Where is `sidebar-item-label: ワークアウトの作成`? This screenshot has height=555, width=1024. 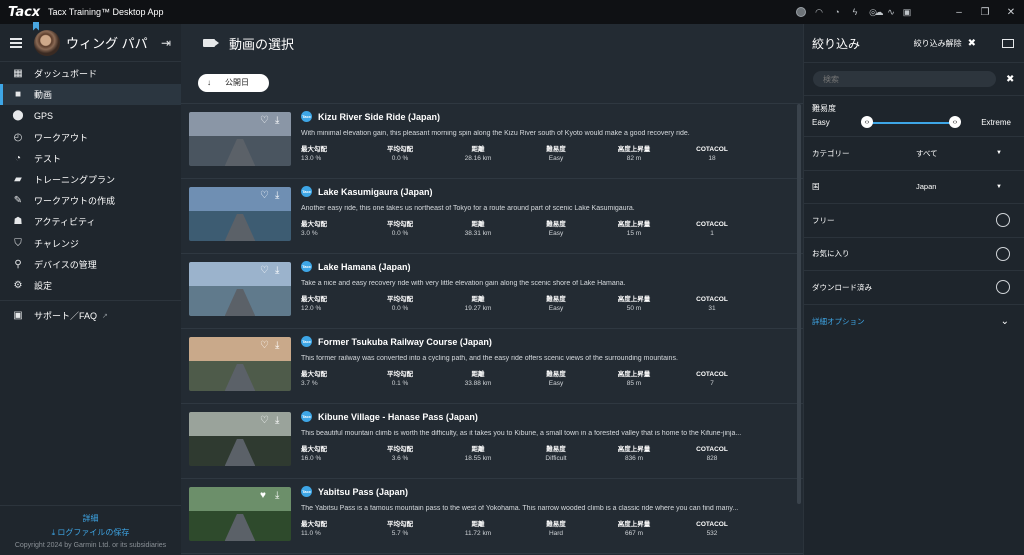
sidebar-item-label: ワークアウトの作成 is located at coordinates (75, 201).